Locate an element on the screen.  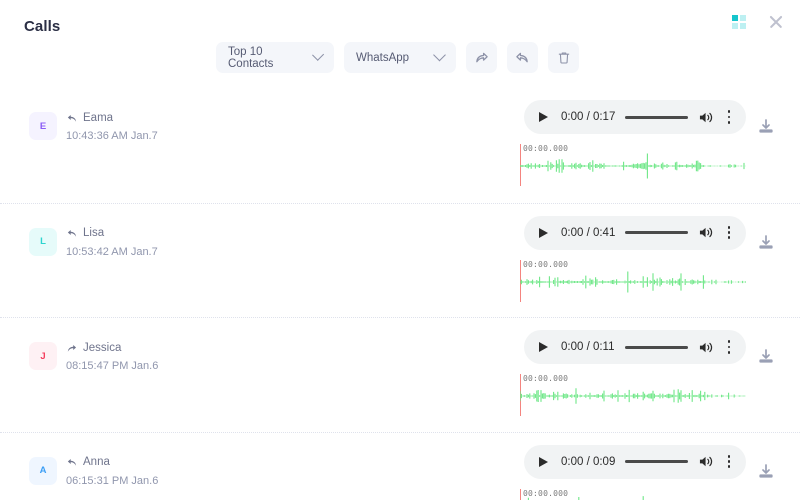
delete-button is located at coordinates (563, 57).